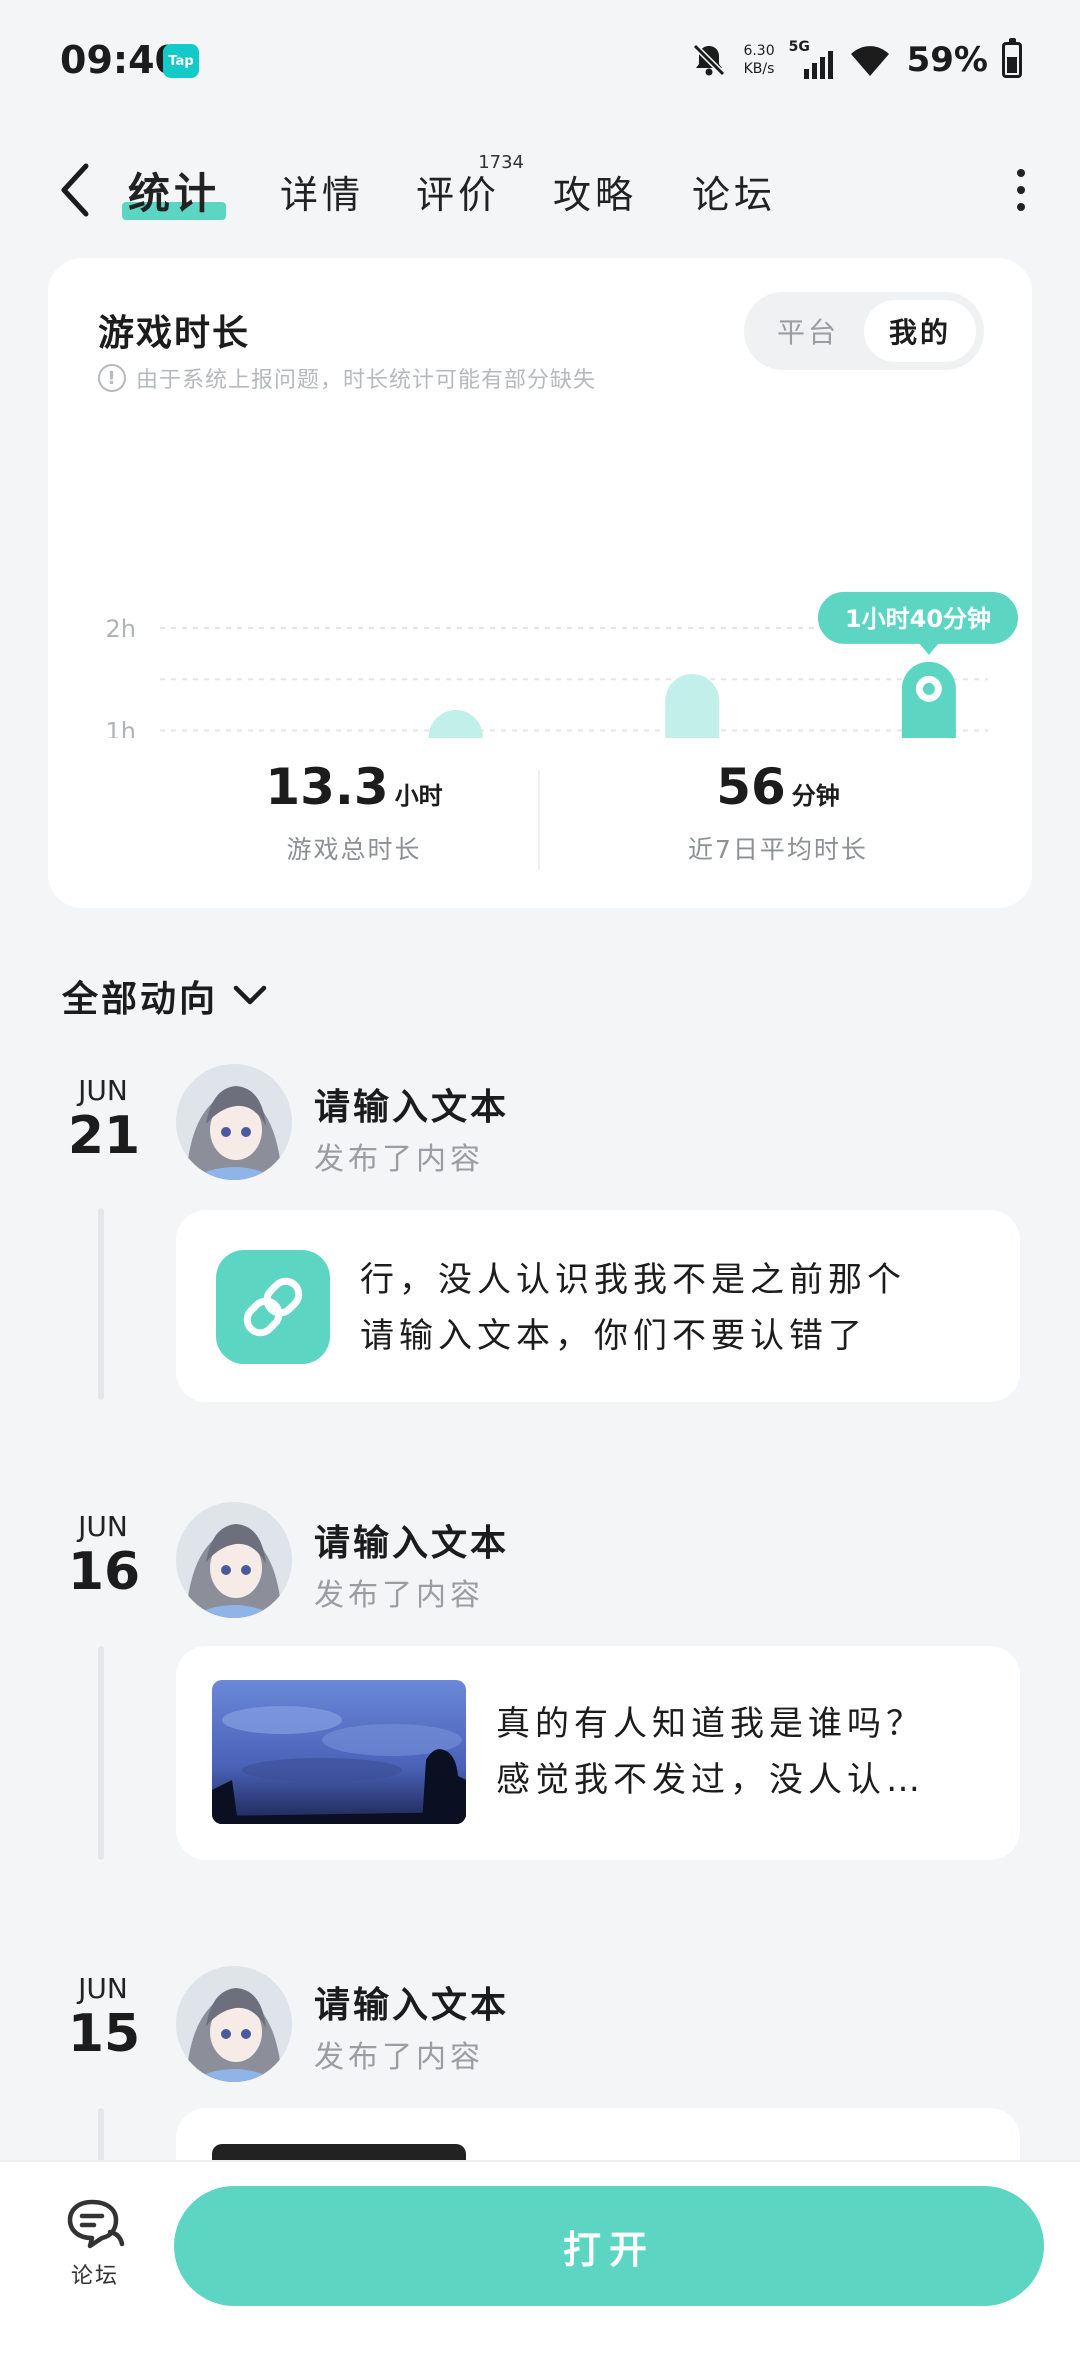  Describe the element at coordinates (709, 60) in the screenshot. I see `mute-bell-icon` at that location.